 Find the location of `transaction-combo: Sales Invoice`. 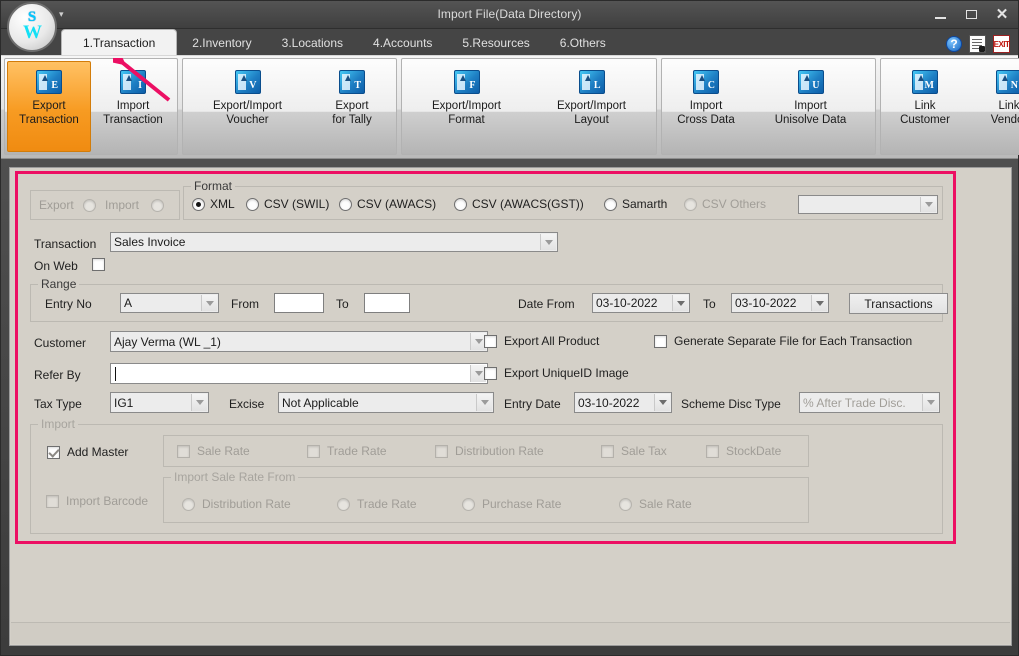

transaction-combo: Sales Invoice is located at coordinates (334, 242).